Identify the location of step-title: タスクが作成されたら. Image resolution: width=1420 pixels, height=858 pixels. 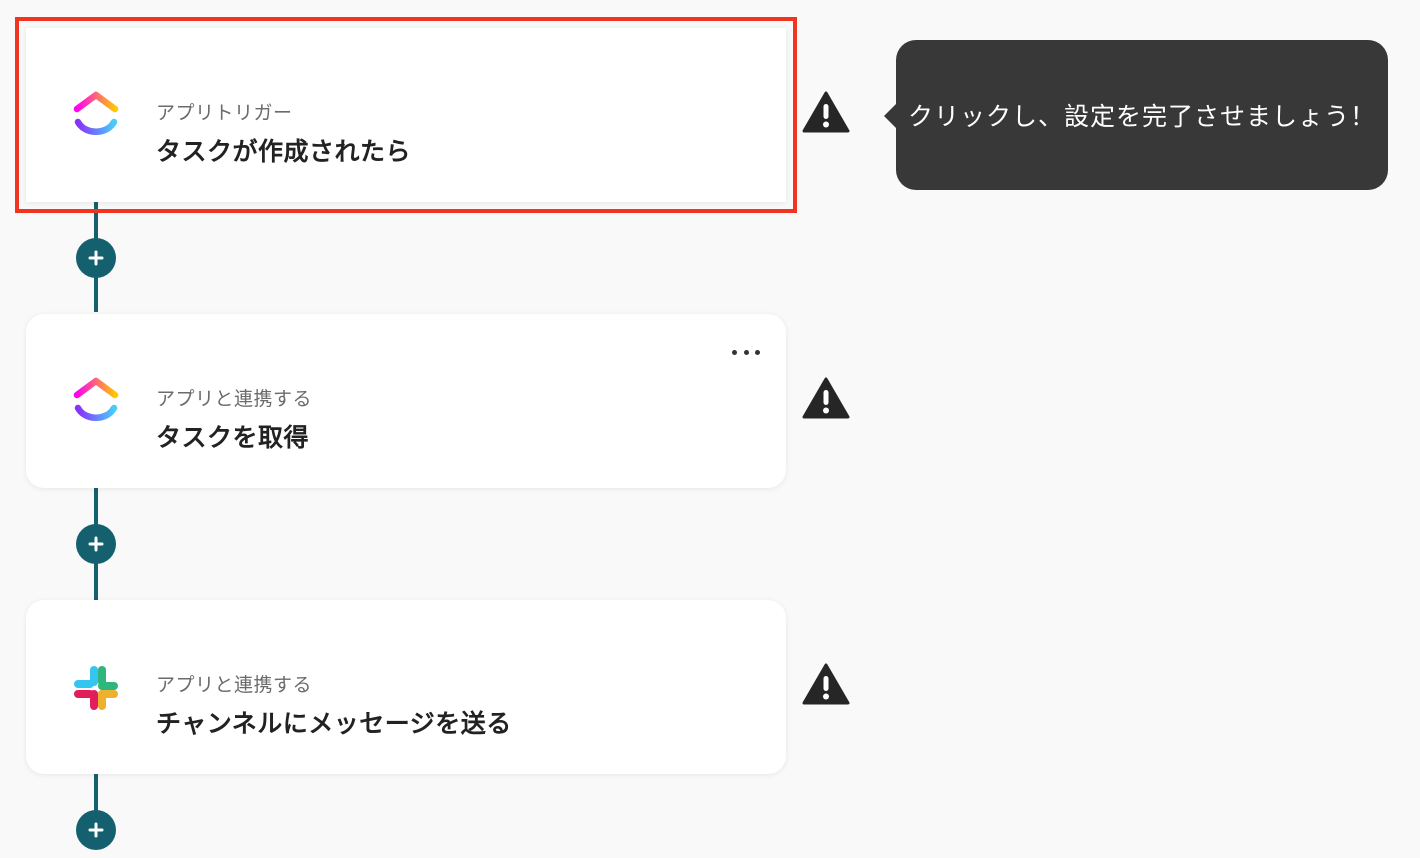
(284, 151).